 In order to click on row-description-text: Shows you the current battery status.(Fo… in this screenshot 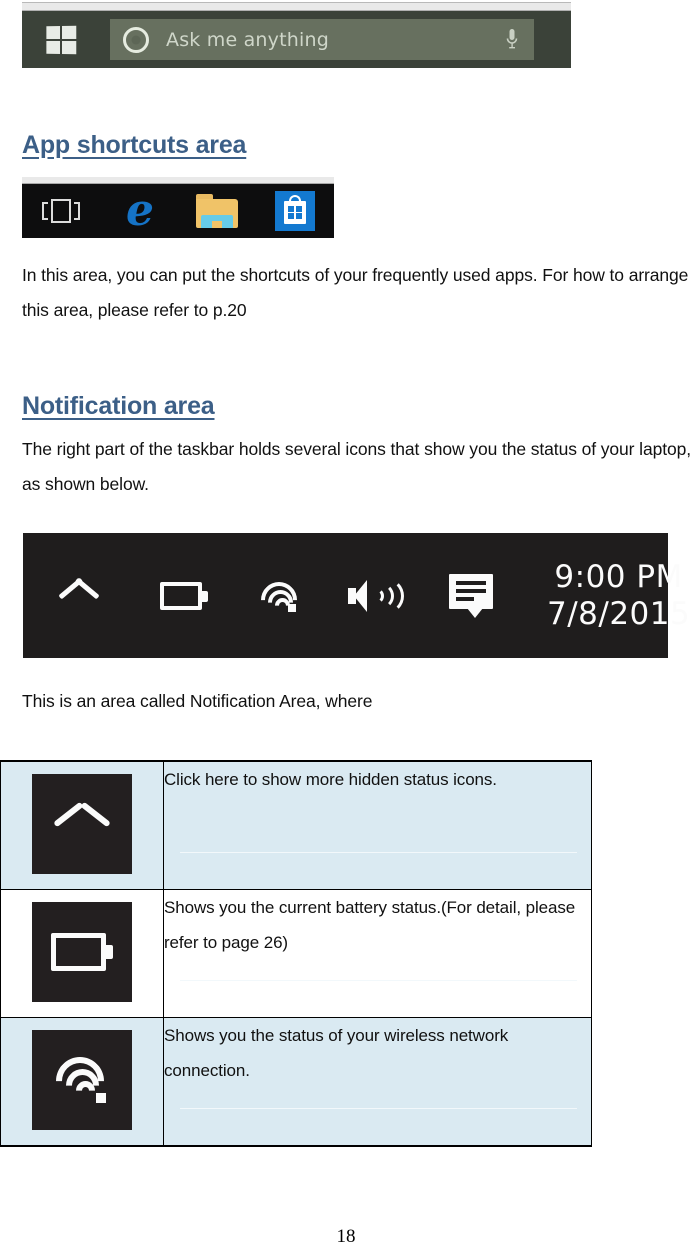, I will do `click(370, 925)`.